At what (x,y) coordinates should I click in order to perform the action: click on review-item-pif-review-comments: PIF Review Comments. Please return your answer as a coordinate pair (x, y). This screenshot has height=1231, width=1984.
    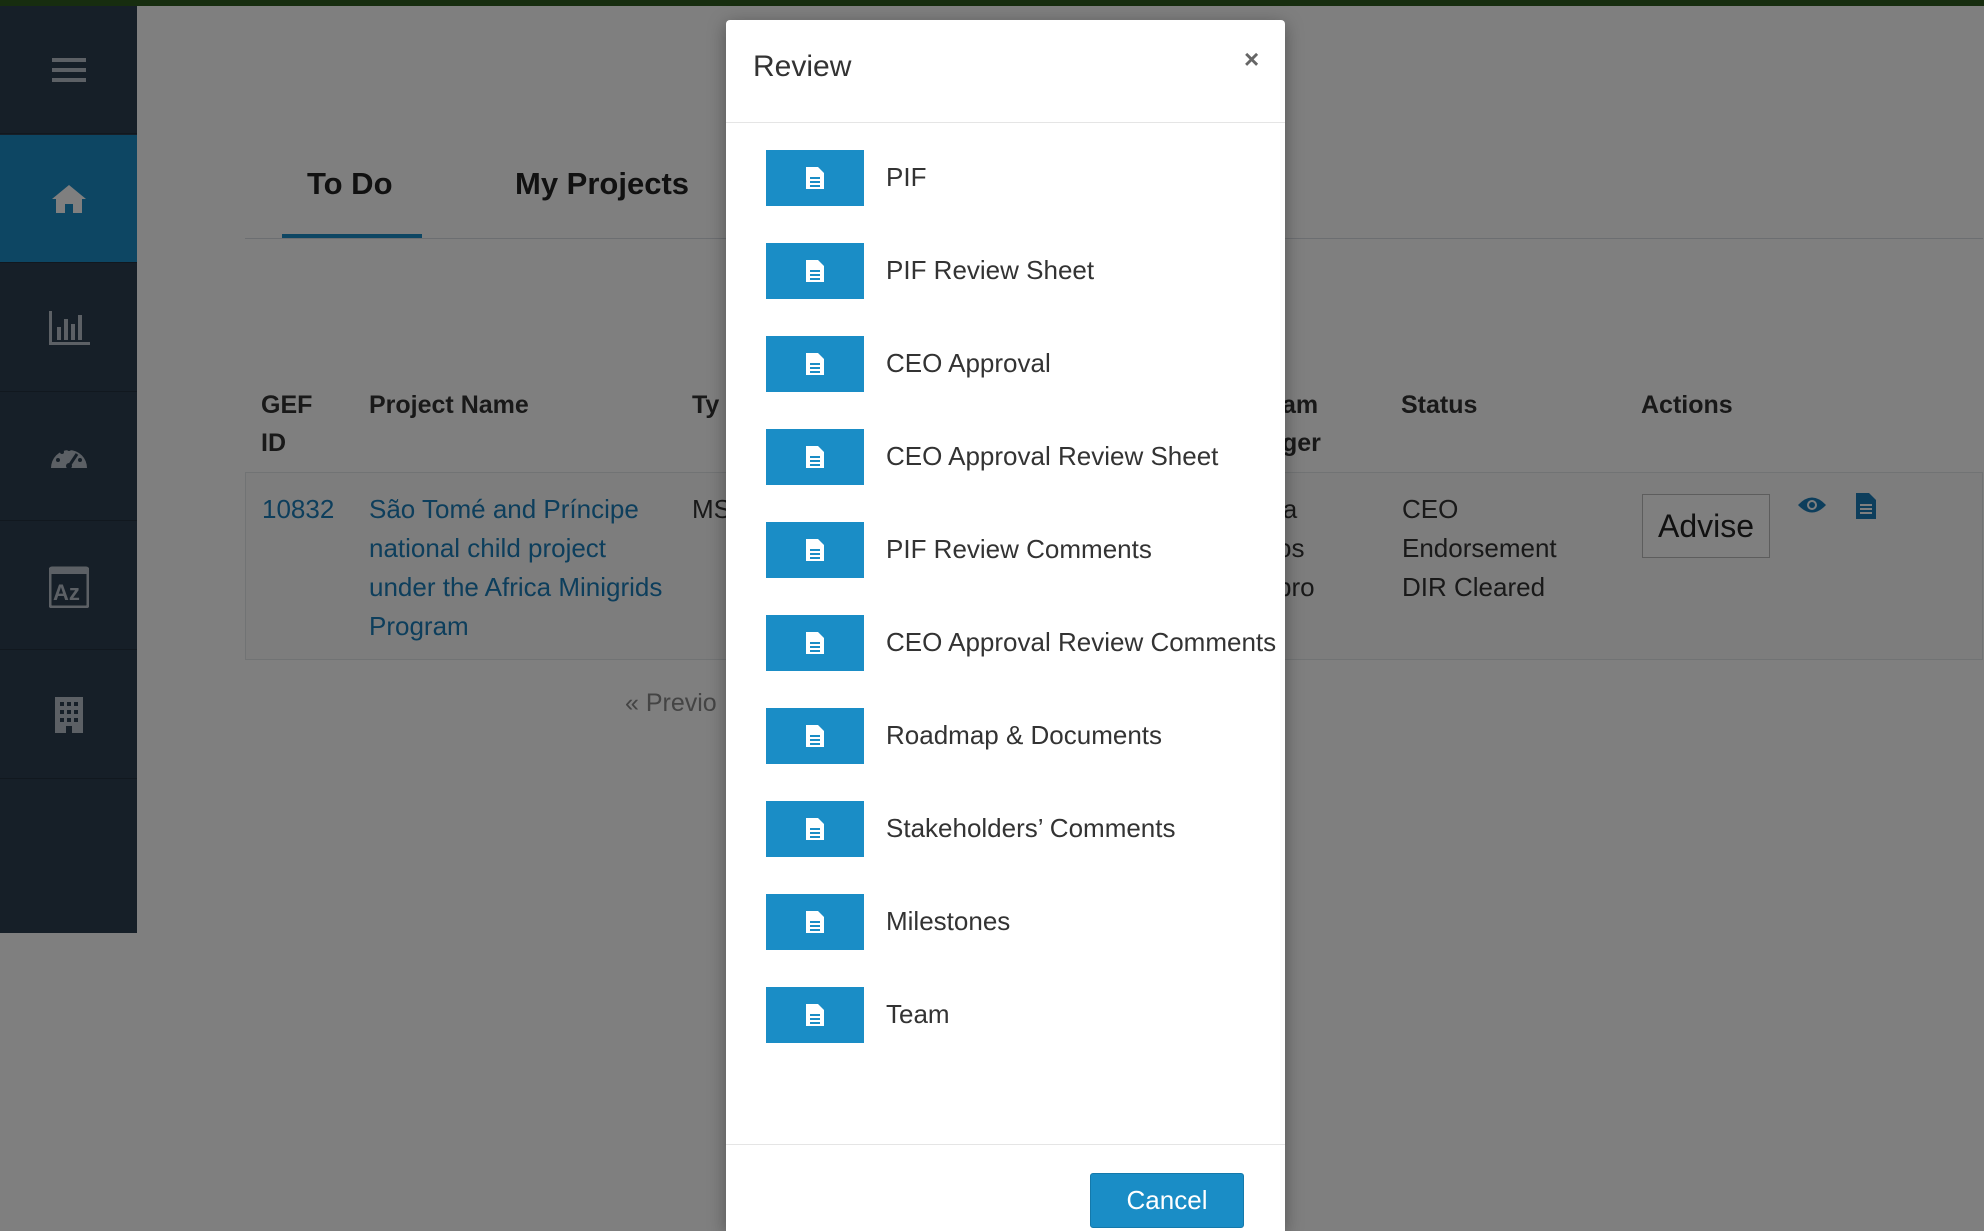
    Looking at the image, I should click on (1021, 550).